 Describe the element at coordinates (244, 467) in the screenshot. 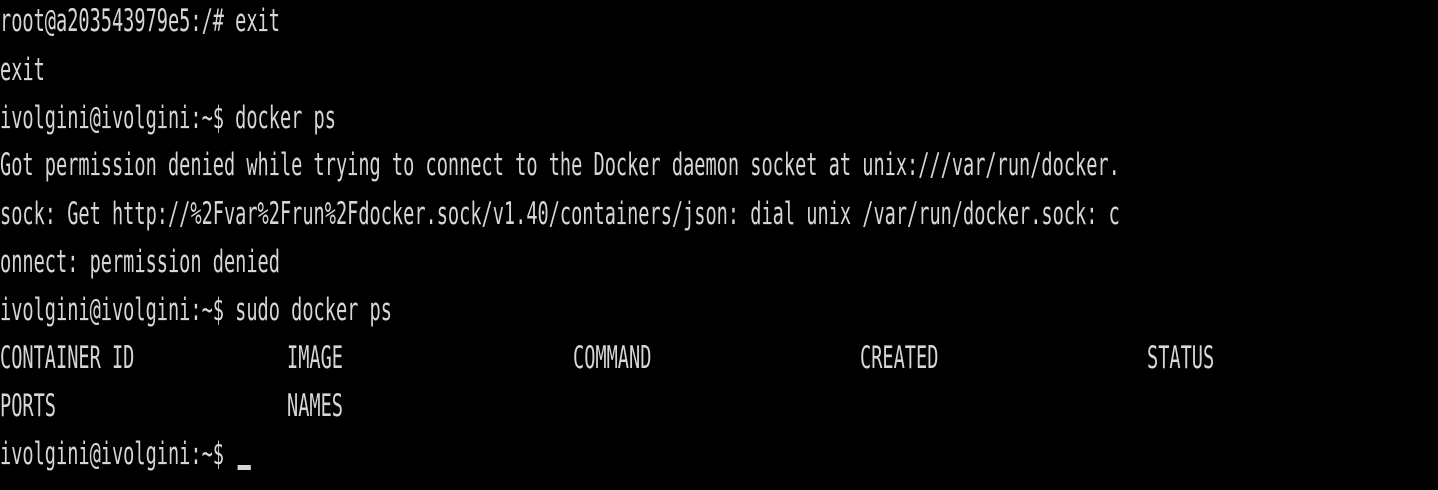

I see `text-cursor` at that location.